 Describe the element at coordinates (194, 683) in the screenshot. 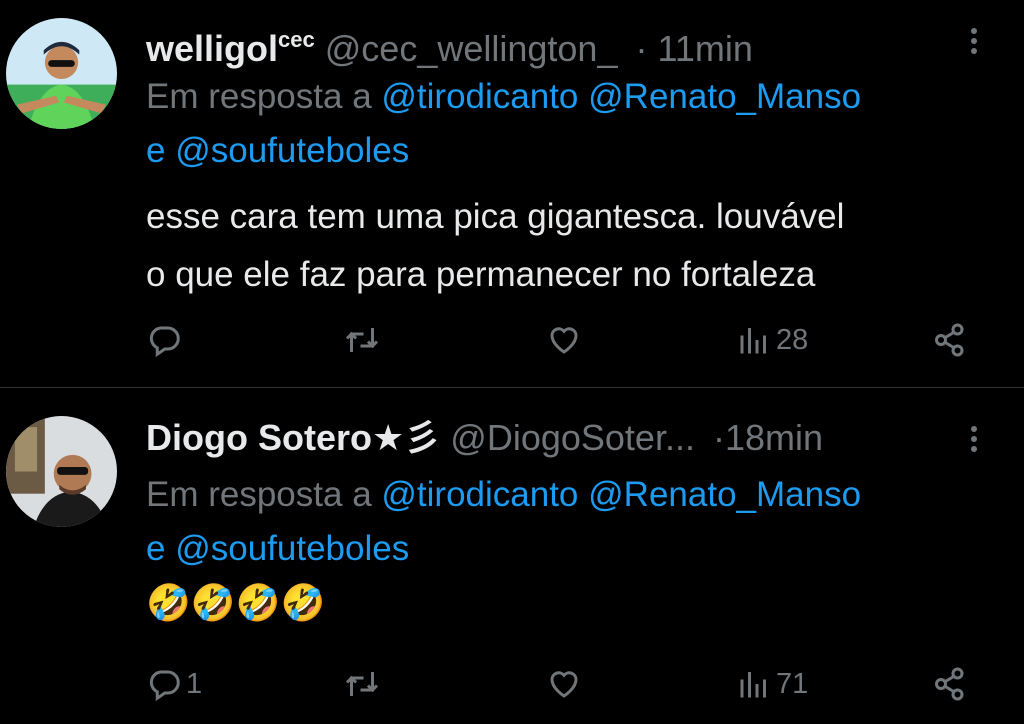

I see `reply-count: 1` at that location.